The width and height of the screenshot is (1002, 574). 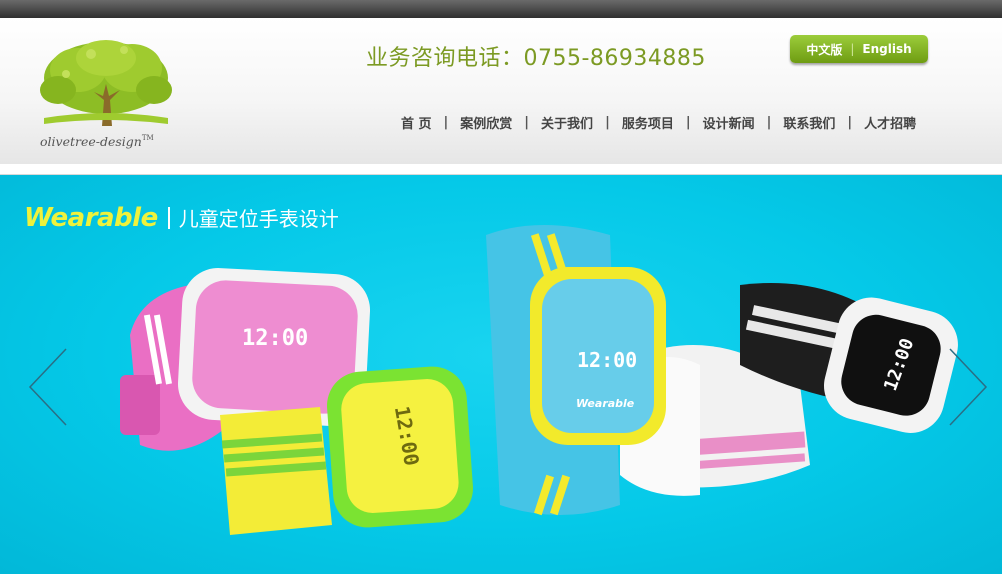 What do you see at coordinates (168, 218) in the screenshot?
I see `slogan-divider` at bounding box center [168, 218].